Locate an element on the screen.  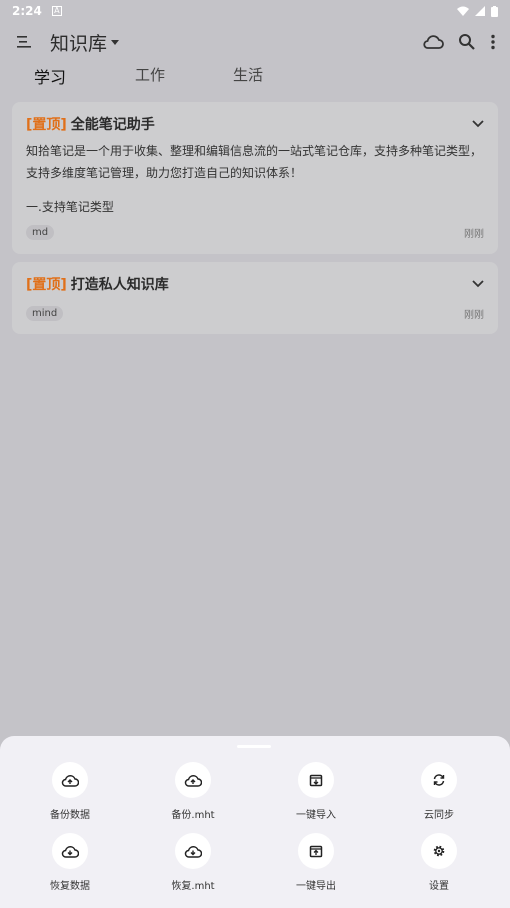
backup-mht-button: 备份.mht is located at coordinates (193, 791).